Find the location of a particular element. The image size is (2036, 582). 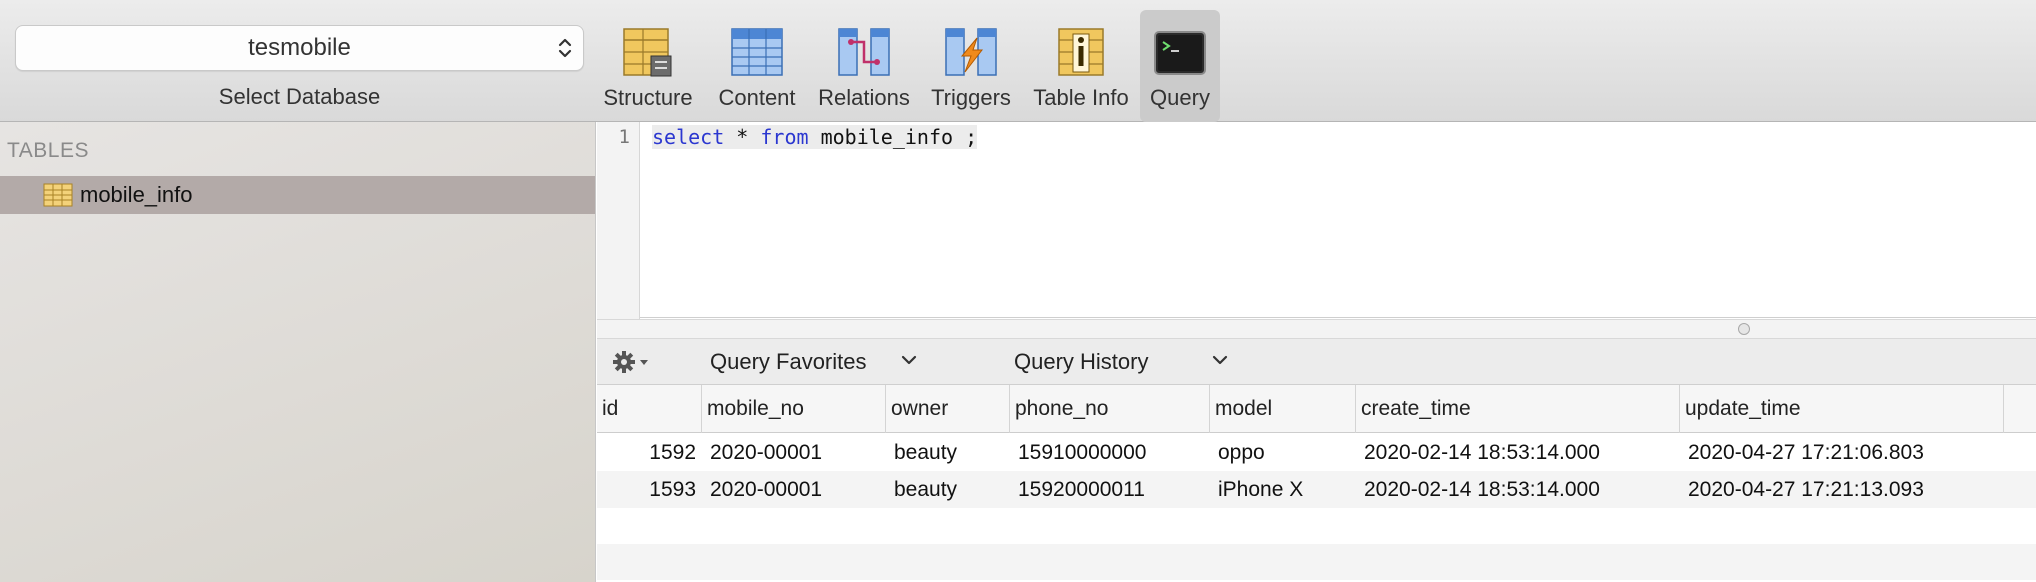

column-header-id: id is located at coordinates (649, 409).